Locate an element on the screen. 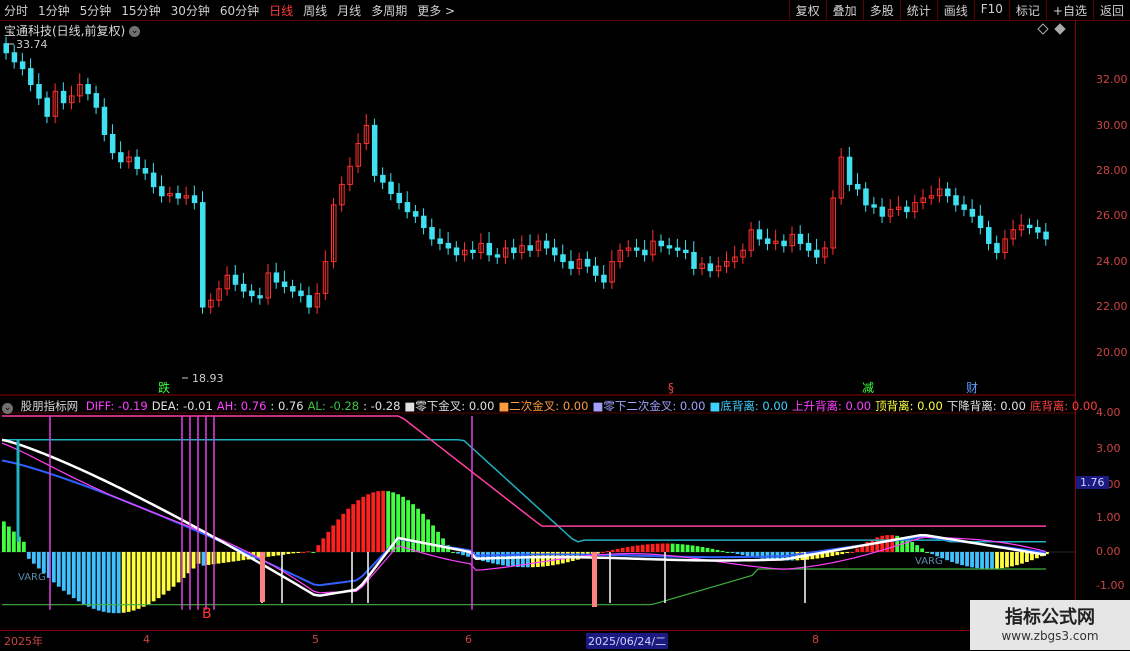  watermark-title: 指标公式网 is located at coordinates (1050, 617).